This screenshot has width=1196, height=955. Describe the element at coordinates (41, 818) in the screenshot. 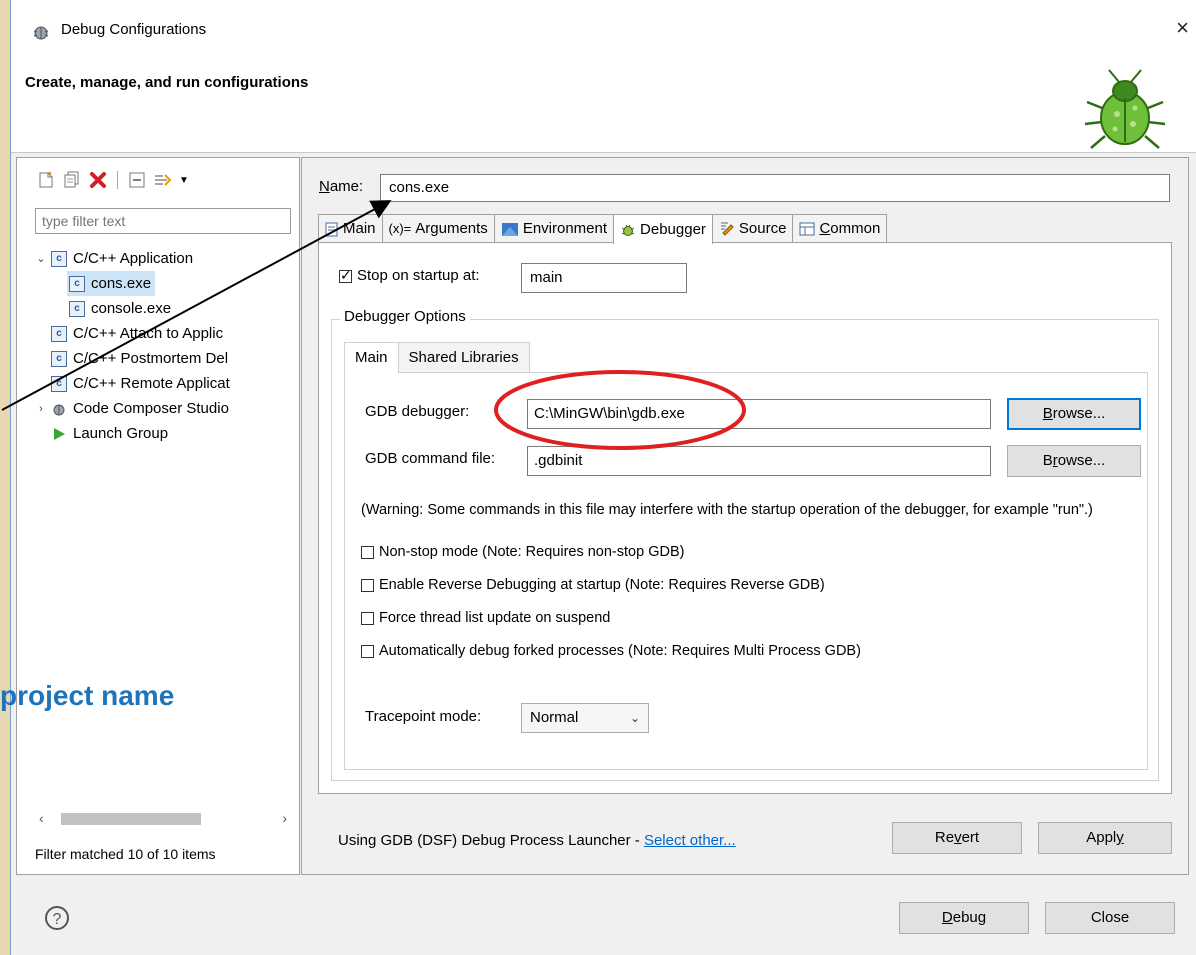

I see `scroll-left-icon: ‹` at that location.